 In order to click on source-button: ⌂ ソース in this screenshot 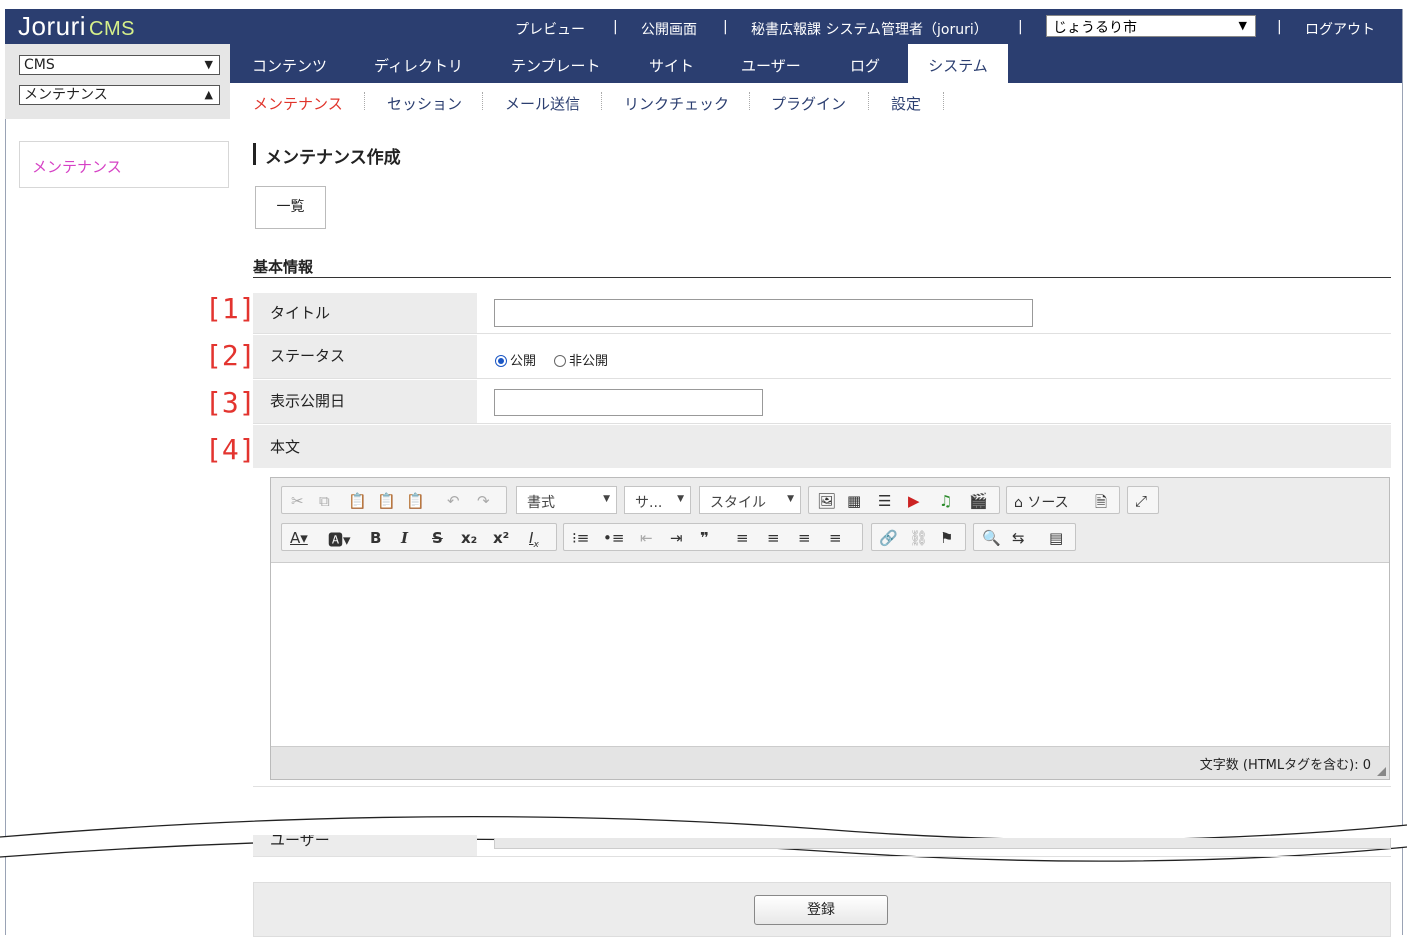, I will do `click(1041, 502)`.